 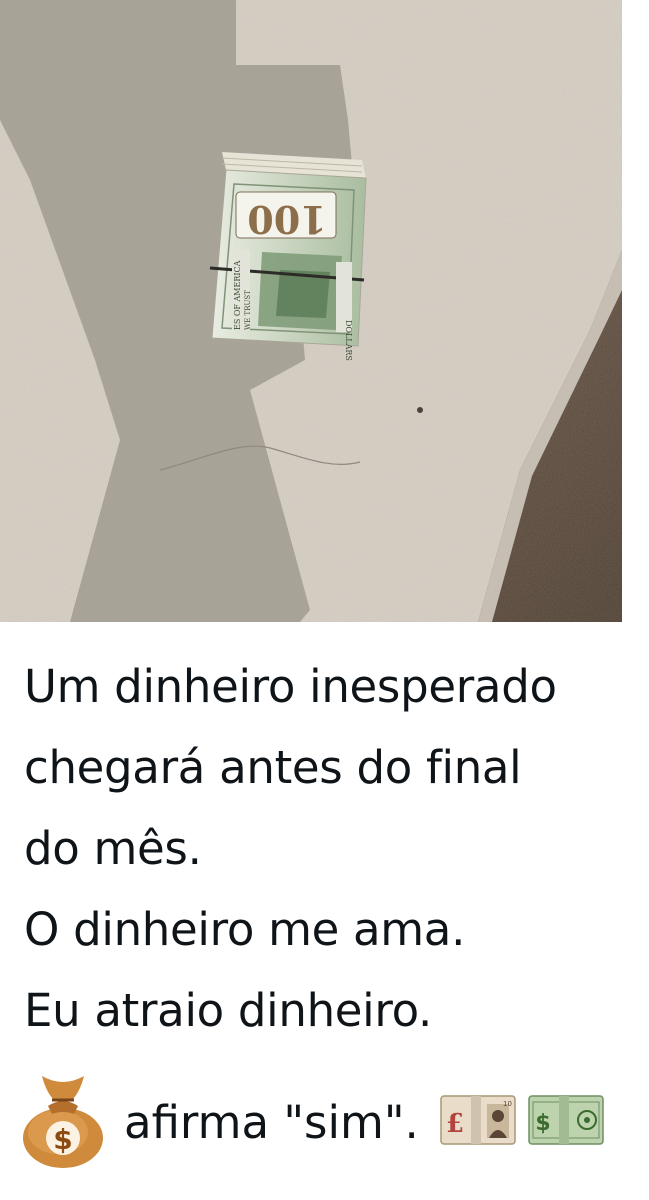 What do you see at coordinates (567, 1122) in the screenshot?
I see `dollar-banknote-icon: $` at bounding box center [567, 1122].